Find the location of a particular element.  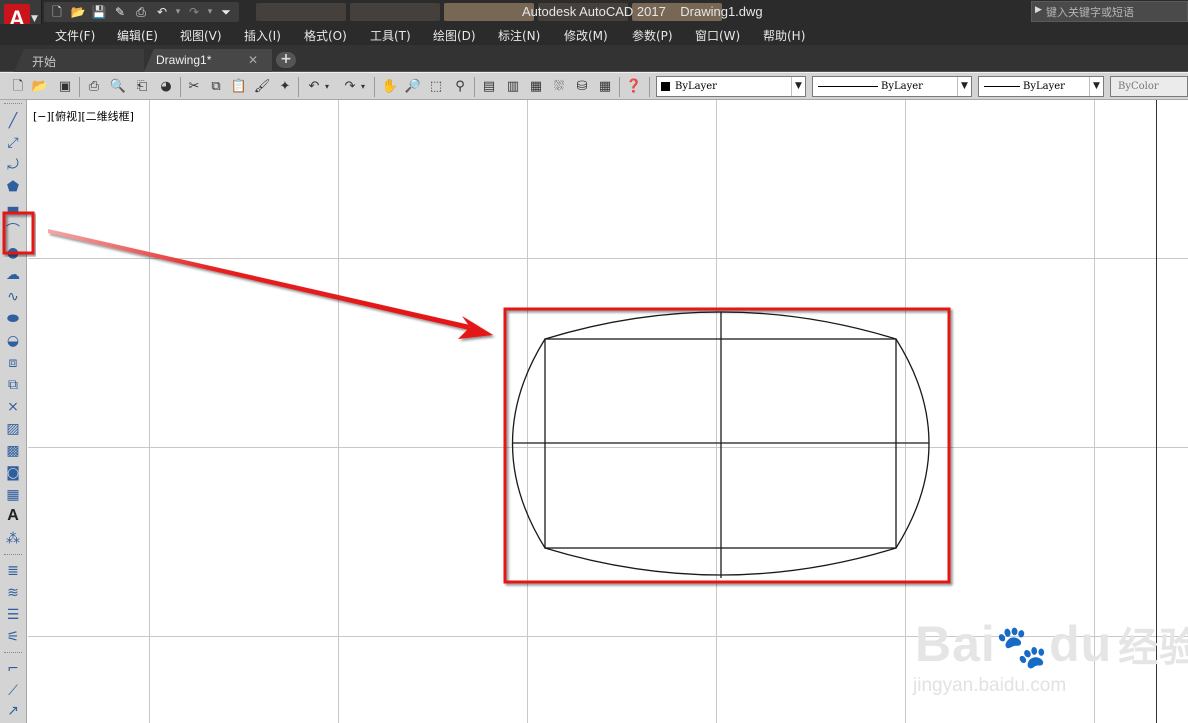

baidu-watermark: Bai🐾du 经验 jingyan.baidu.com is located at coordinates (1046, 650).